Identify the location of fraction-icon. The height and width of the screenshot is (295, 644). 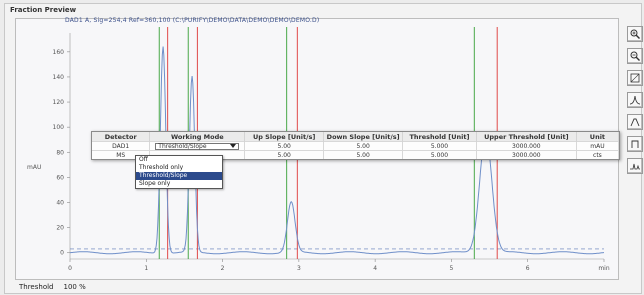
(635, 144).